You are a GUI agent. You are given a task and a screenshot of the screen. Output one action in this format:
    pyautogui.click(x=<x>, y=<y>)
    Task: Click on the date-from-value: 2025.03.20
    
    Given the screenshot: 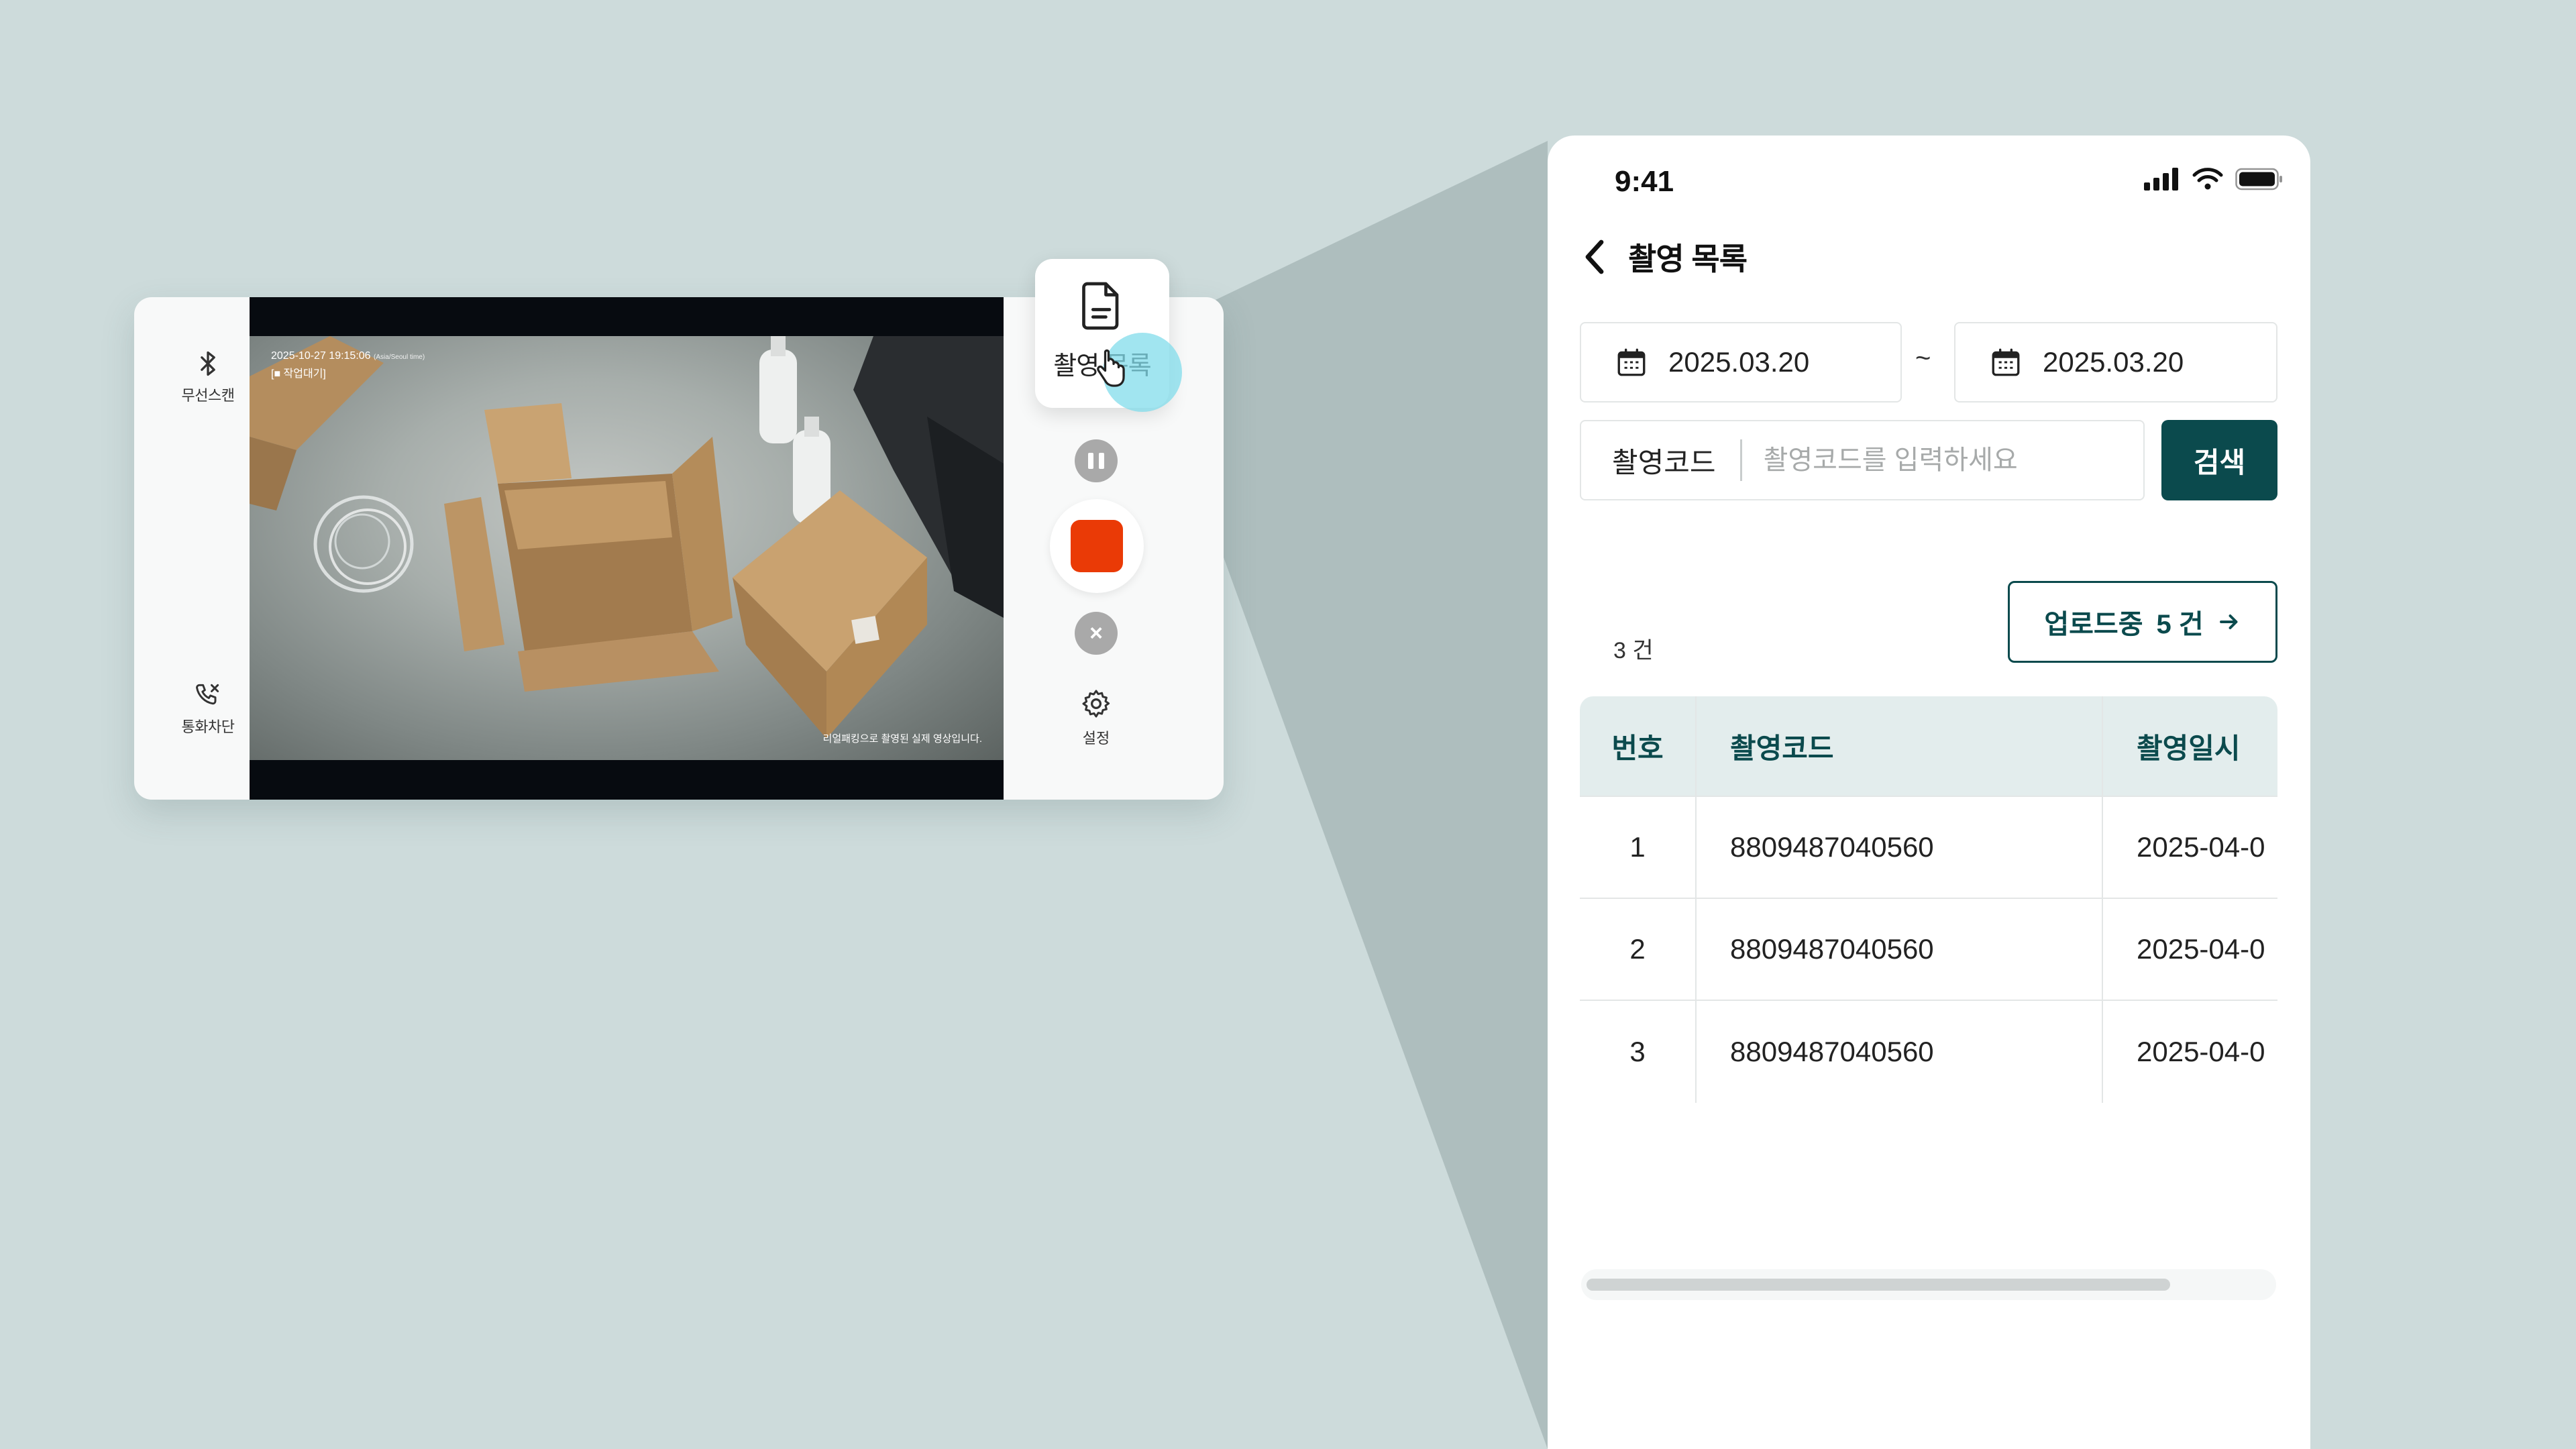 What is the action you would take?
    pyautogui.click(x=1739, y=362)
    